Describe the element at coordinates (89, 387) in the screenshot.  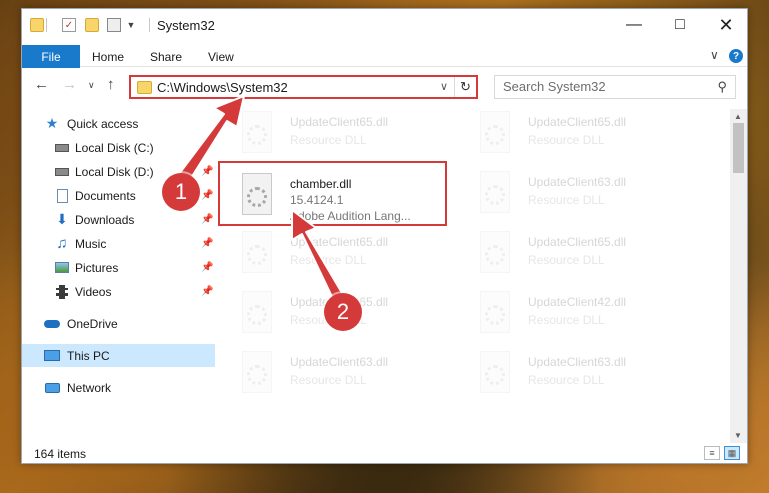
I see `sidebar-item-label: Network` at that location.